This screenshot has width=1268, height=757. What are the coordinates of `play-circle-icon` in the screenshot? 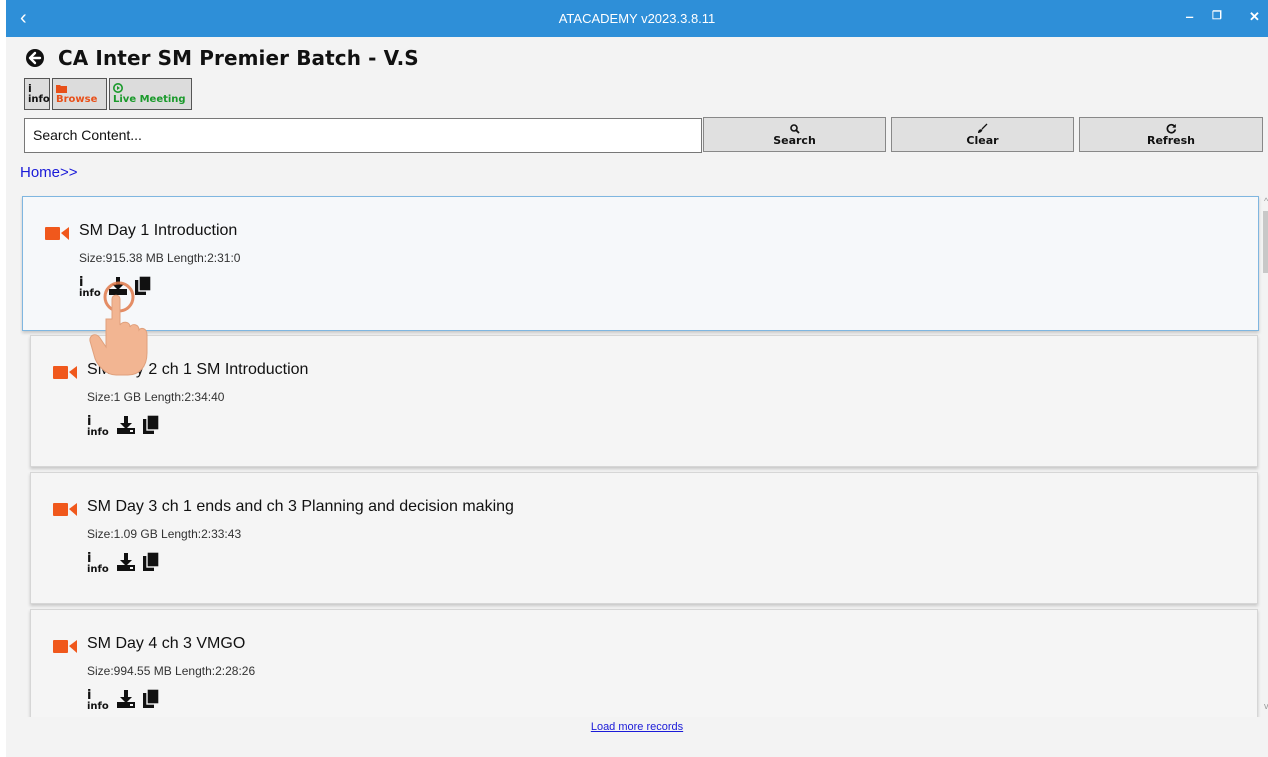 It's located at (150, 88).